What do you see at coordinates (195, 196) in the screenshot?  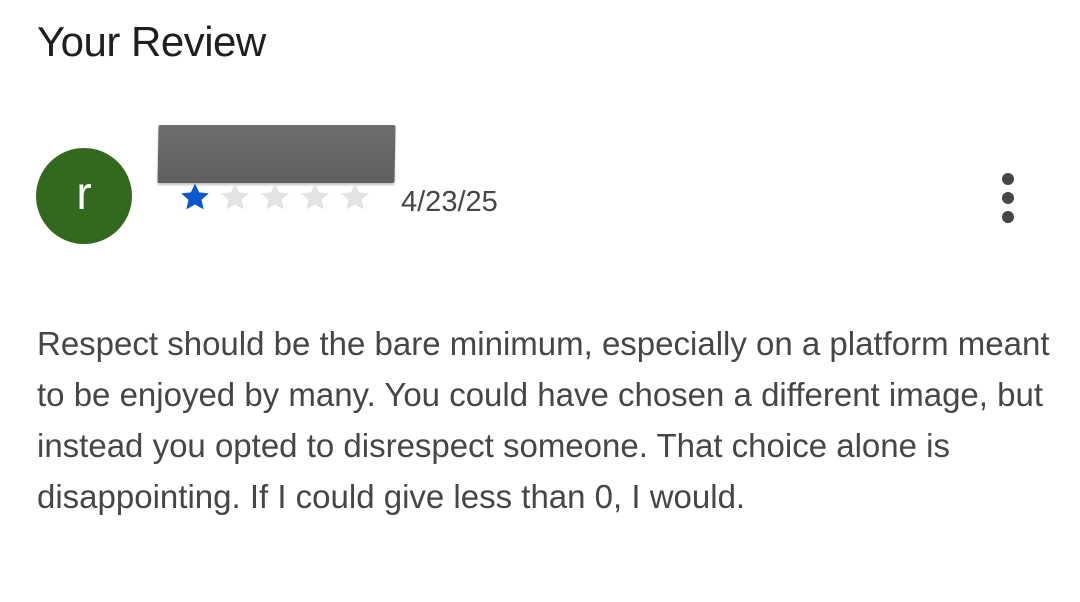 I see `star-filled-icon` at bounding box center [195, 196].